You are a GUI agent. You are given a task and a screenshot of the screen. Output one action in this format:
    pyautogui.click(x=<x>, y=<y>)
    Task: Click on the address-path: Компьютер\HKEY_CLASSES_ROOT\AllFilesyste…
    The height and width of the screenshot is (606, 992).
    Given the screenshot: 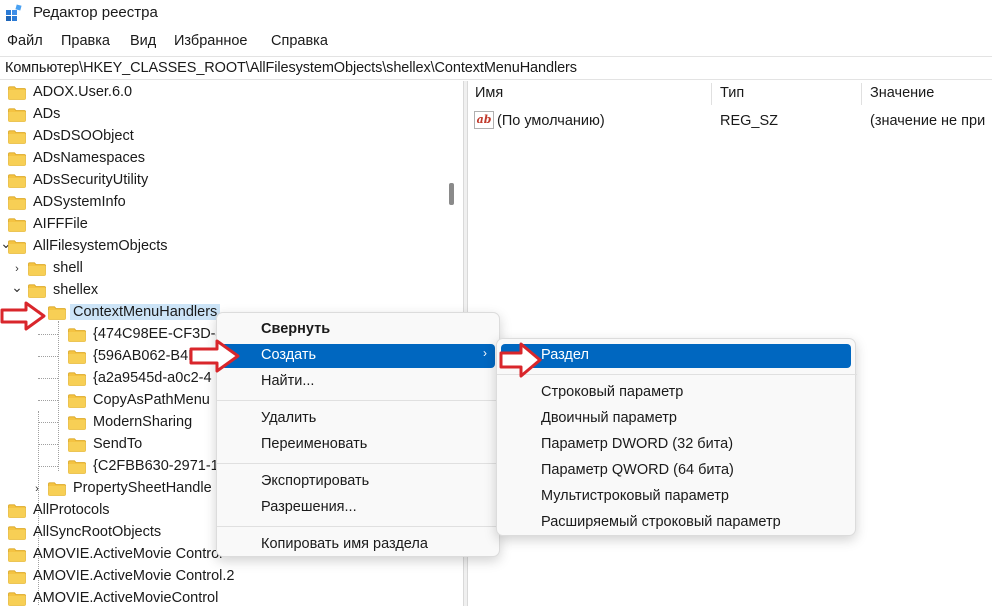 What is the action you would take?
    pyautogui.click(x=291, y=68)
    